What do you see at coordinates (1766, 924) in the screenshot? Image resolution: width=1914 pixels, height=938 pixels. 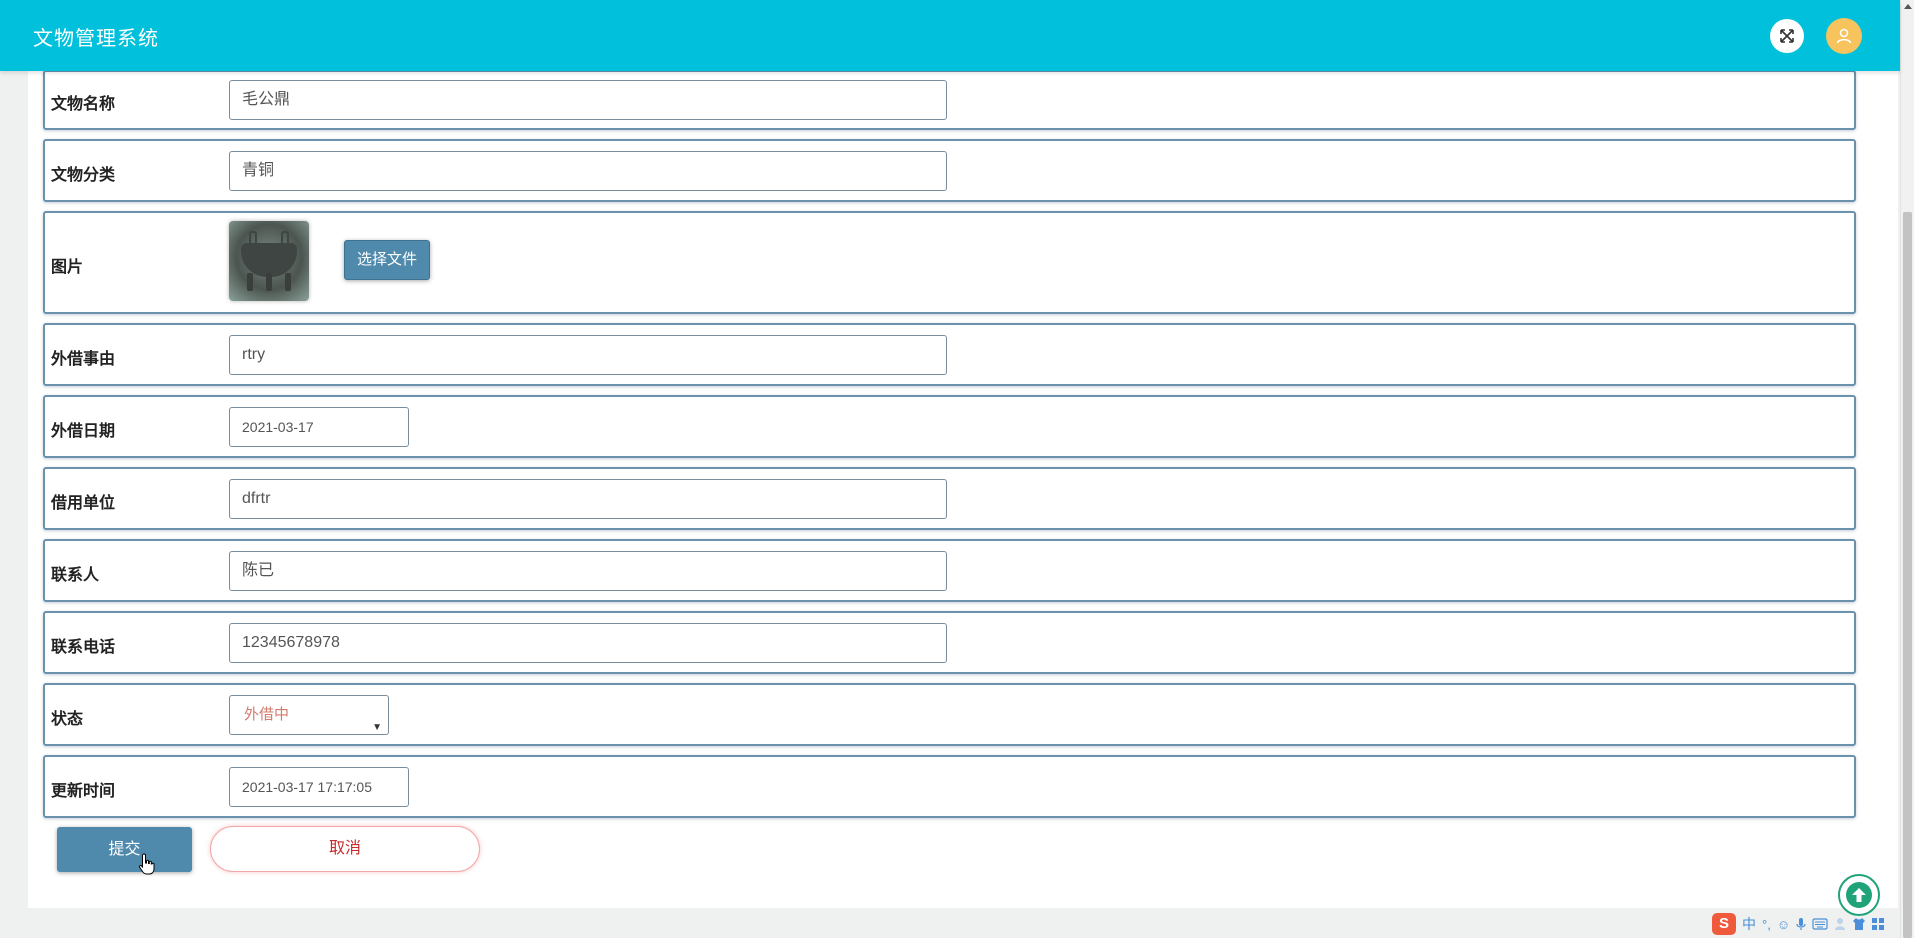 I see `ime-punctuation: °,` at bounding box center [1766, 924].